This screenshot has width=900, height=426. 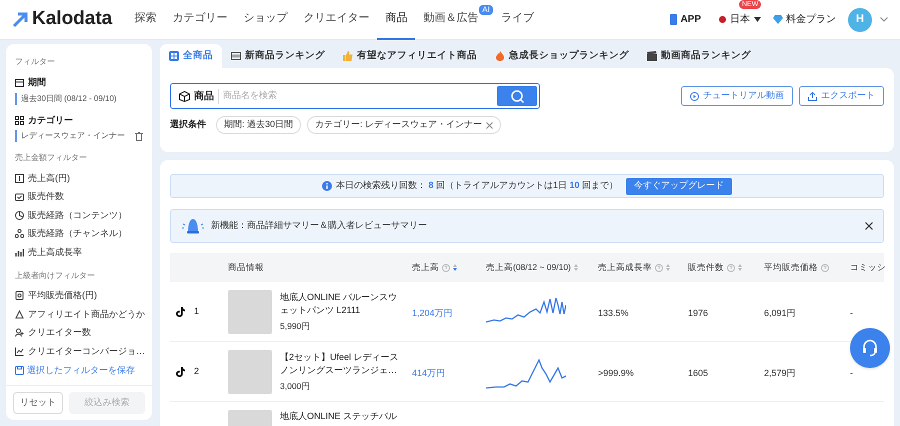 What do you see at coordinates (780, 373) in the screenshot?
I see `table-cell: 2,579円` at bounding box center [780, 373].